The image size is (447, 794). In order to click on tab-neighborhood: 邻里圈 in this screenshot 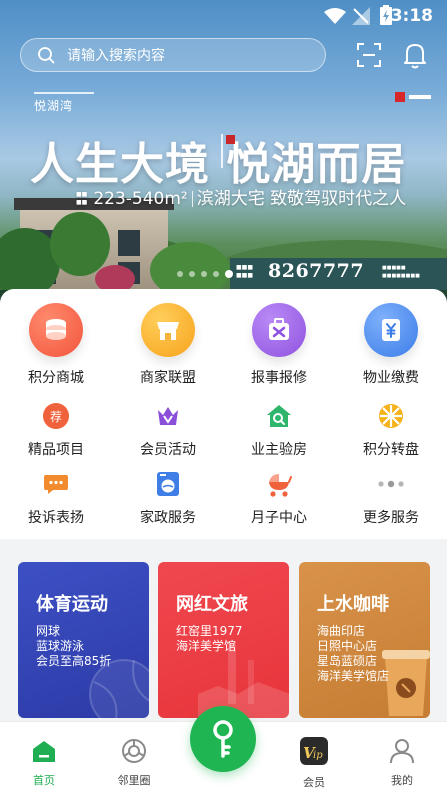, I will do `click(134, 763)`.